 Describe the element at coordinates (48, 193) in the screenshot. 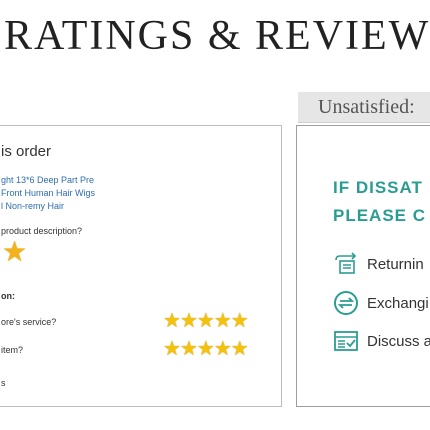

I see `product-name-line: Front Human Hair Wigs` at that location.